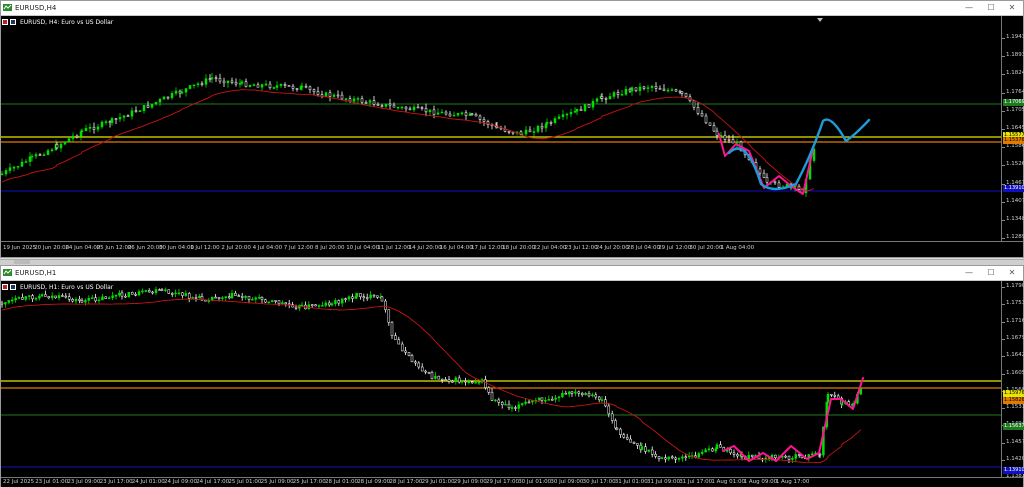  I want to click on current-price-tag: 1.17069, so click(1013, 102).